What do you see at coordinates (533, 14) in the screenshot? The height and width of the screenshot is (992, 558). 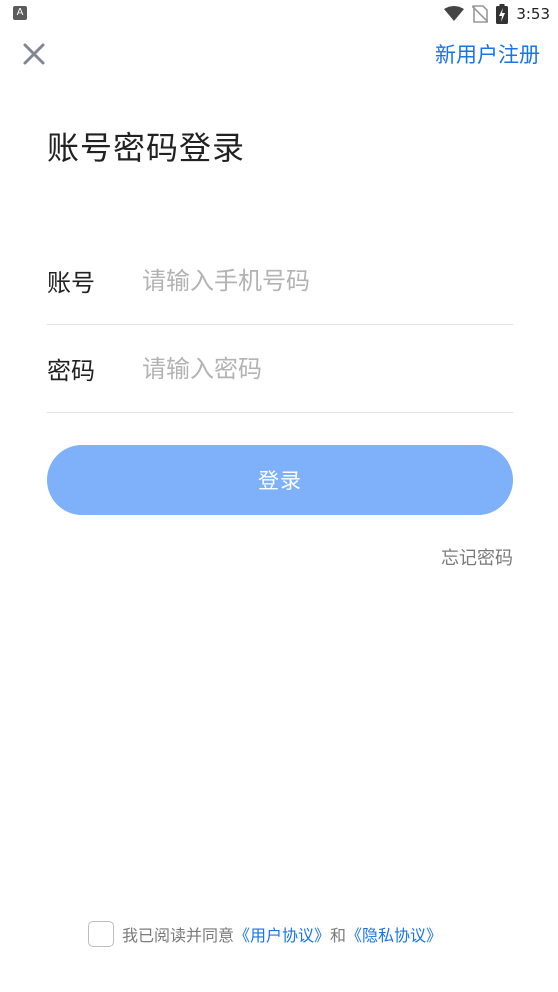 I see `status-time: 3:53` at bounding box center [533, 14].